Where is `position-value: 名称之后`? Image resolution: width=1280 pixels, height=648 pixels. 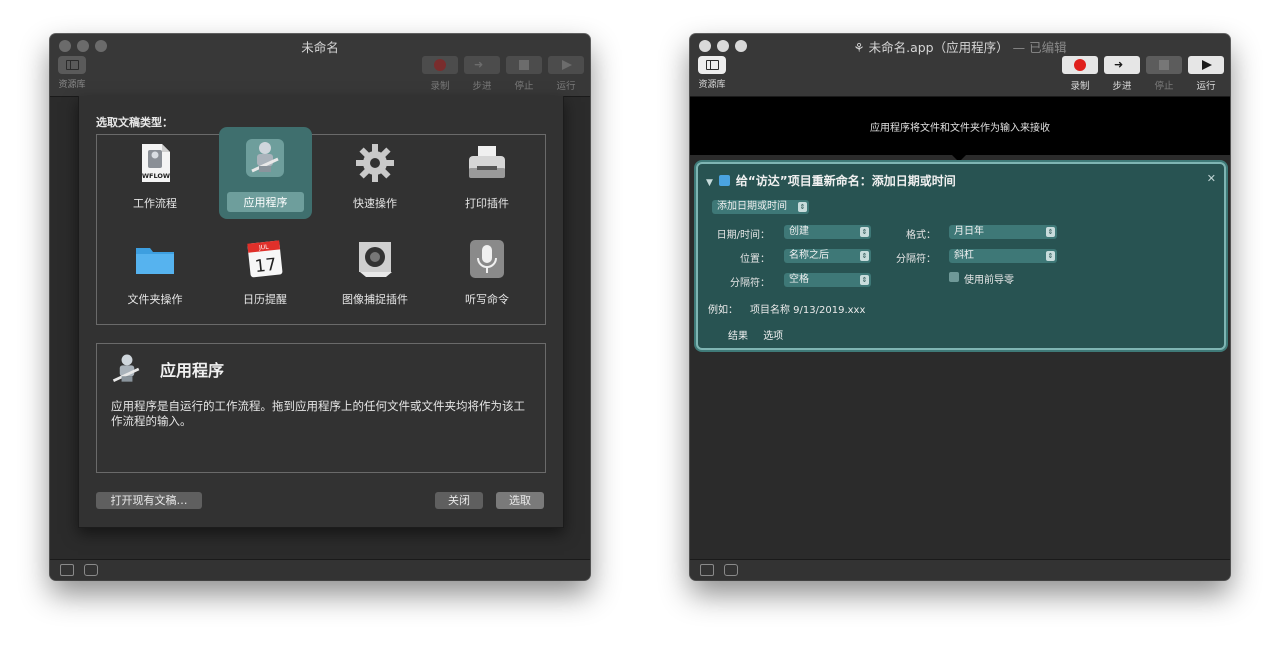
position-value: 名称之后 is located at coordinates (809, 255).